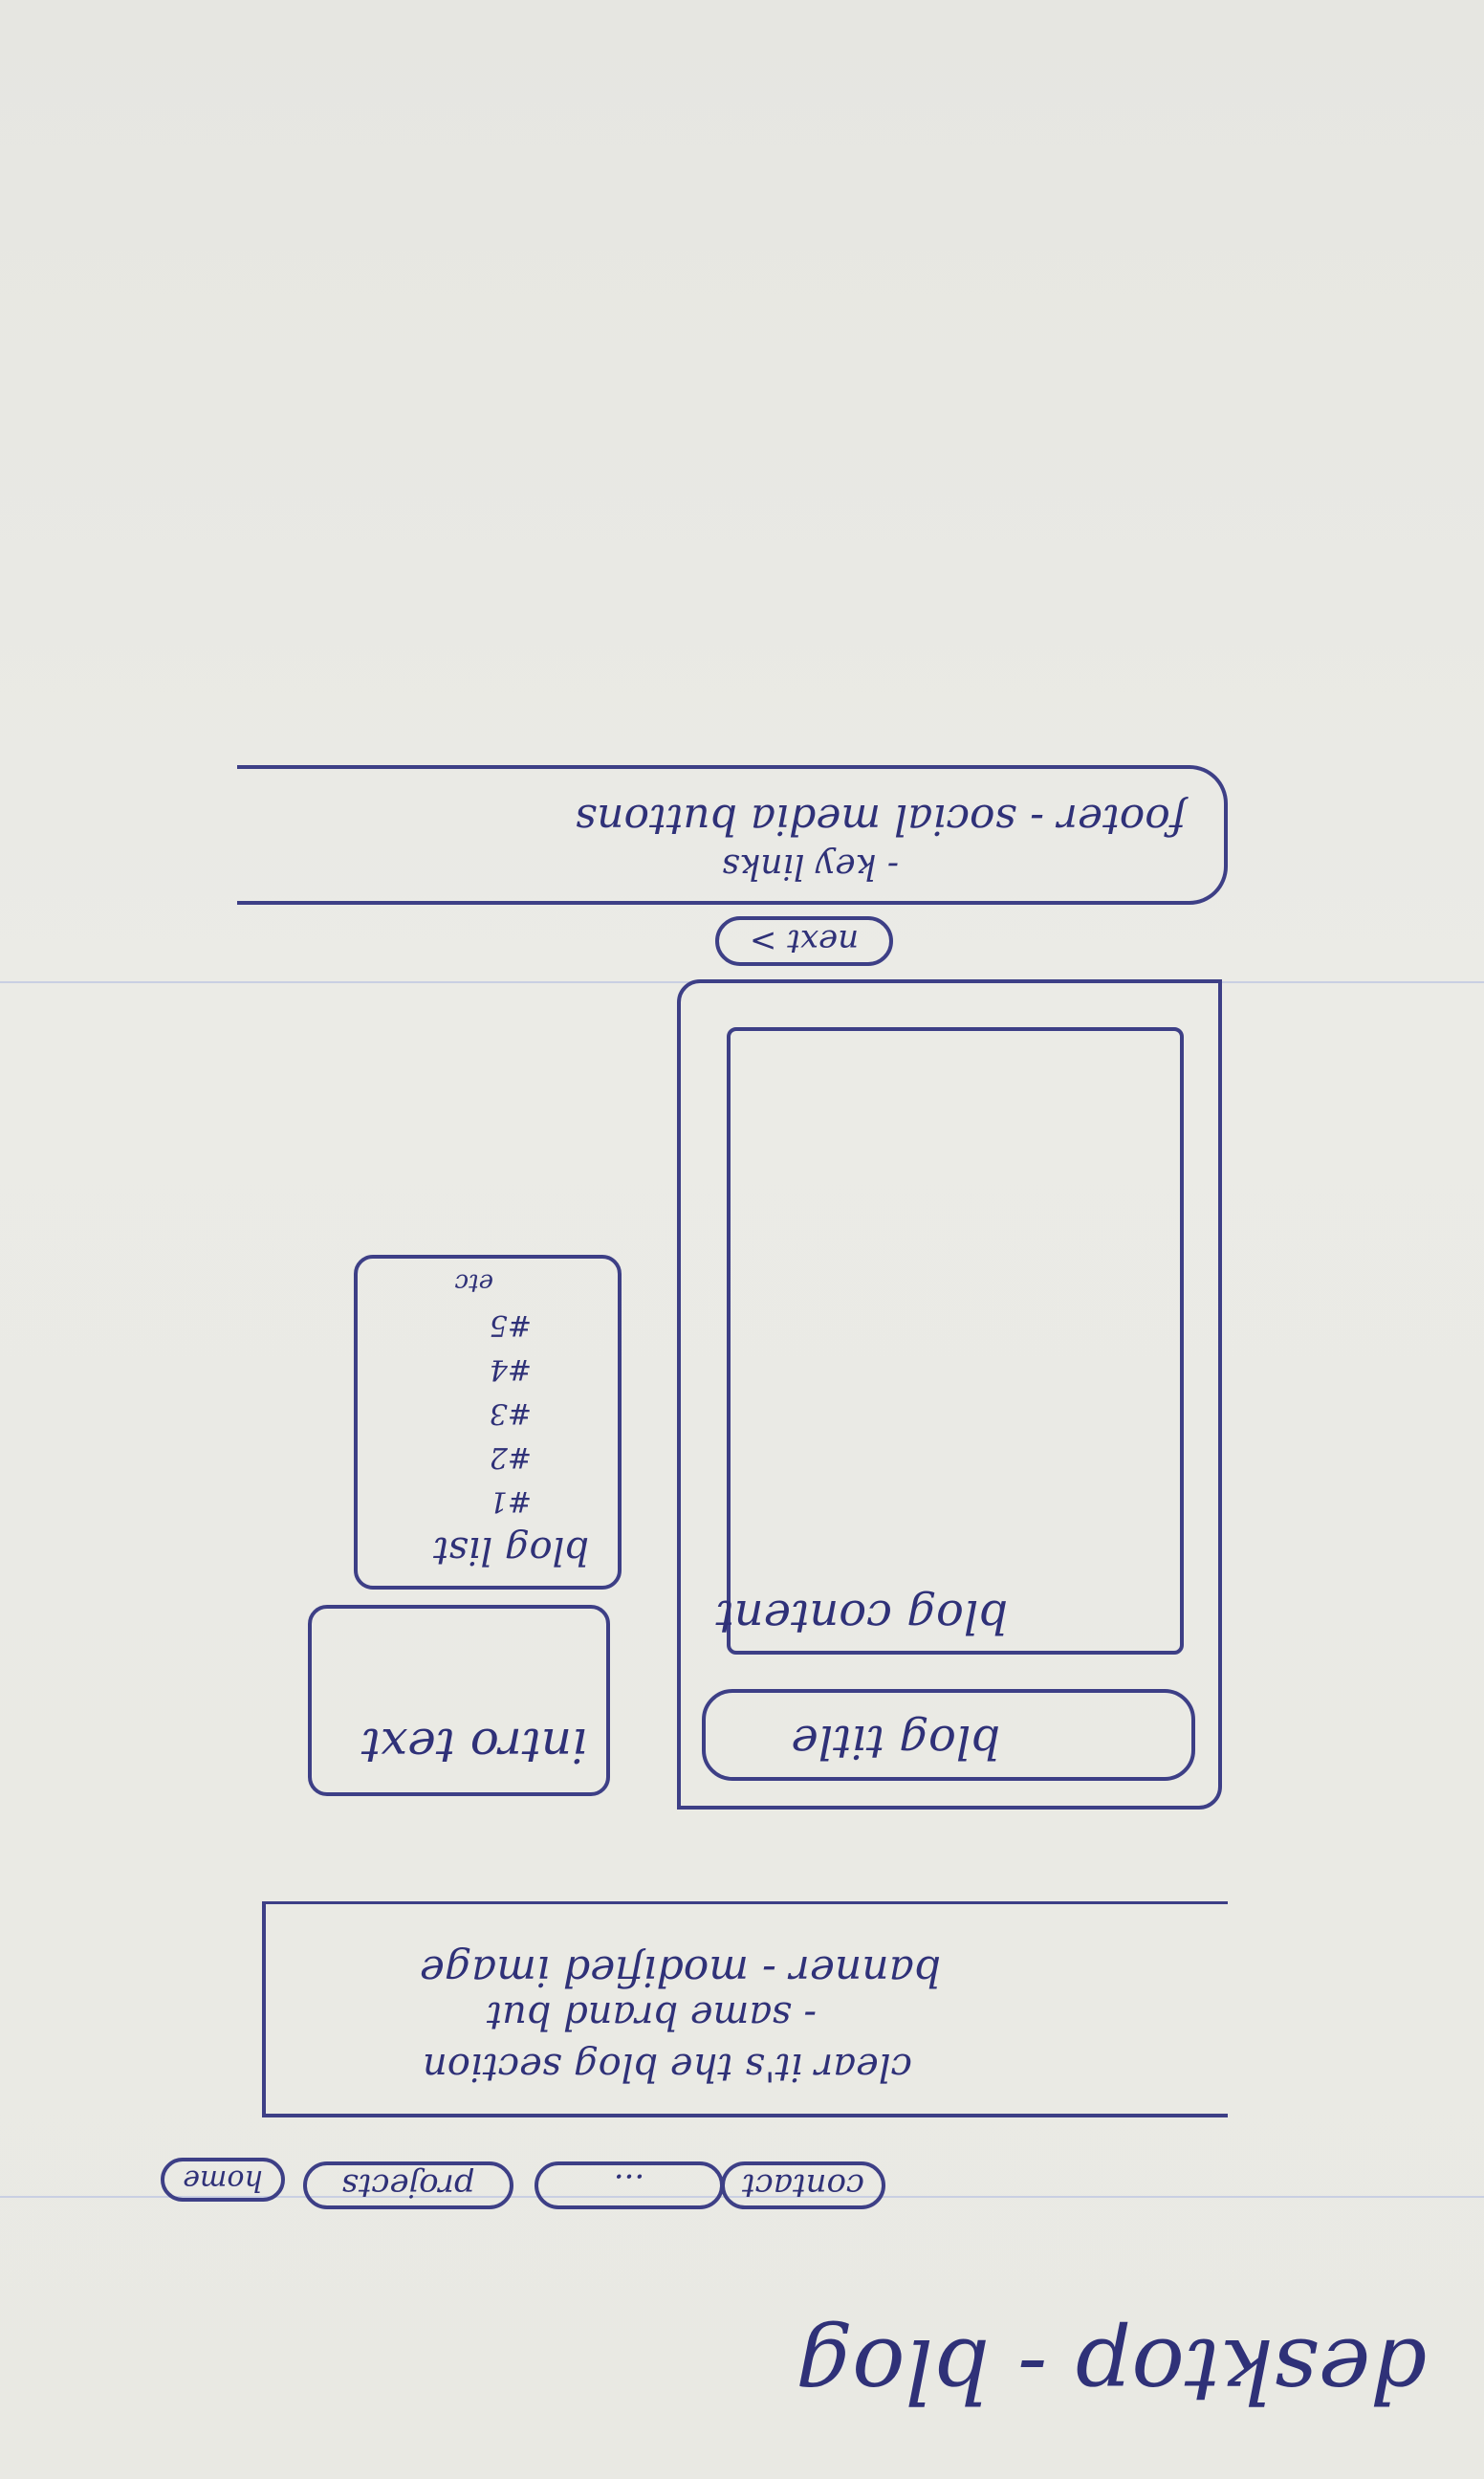 This screenshot has width=1484, height=2479. I want to click on blog-title-bar: blog title, so click(948, 1735).